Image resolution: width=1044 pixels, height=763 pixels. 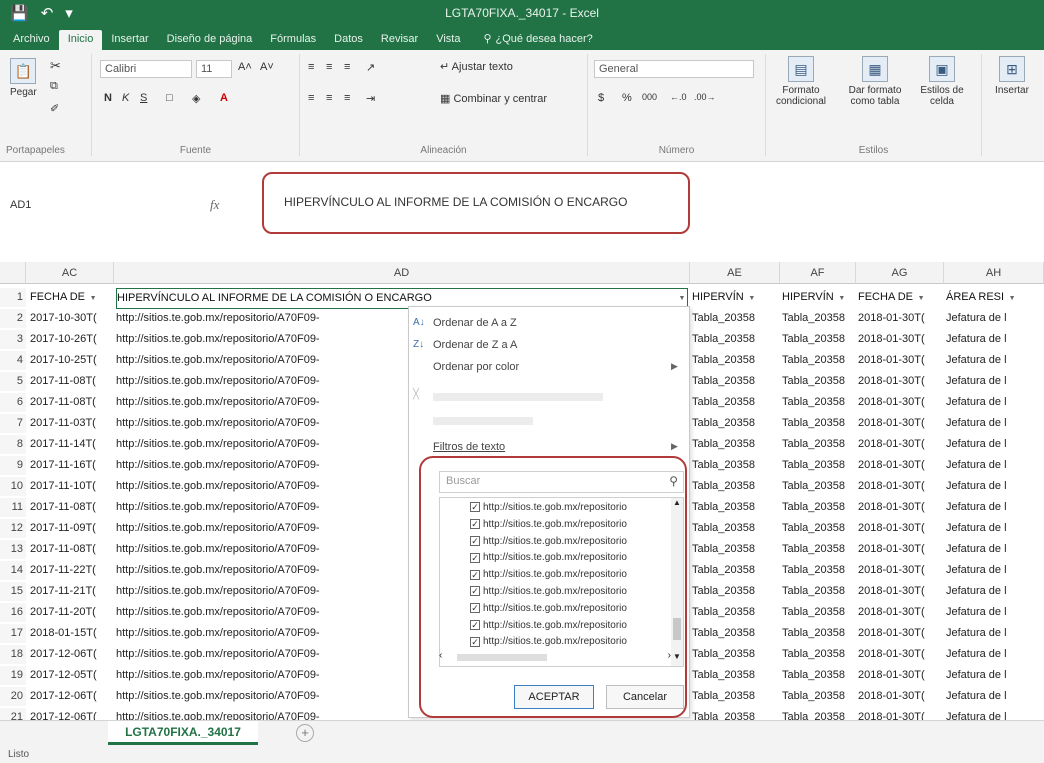 What do you see at coordinates (348, 40) in the screenshot?
I see `tab-datos: Datos` at bounding box center [348, 40].